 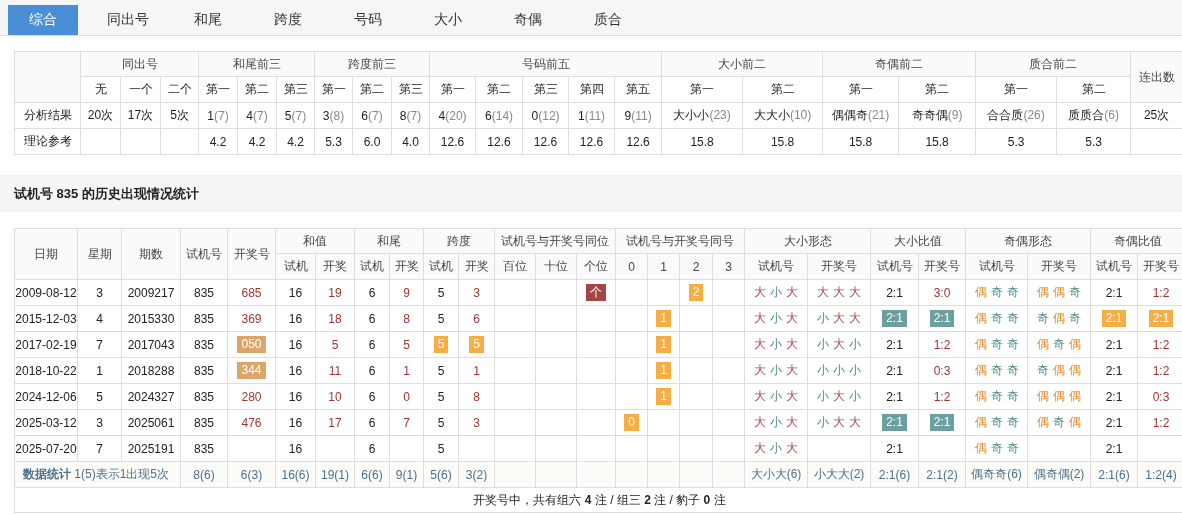 I want to click on tab: 号码, so click(x=368, y=20).